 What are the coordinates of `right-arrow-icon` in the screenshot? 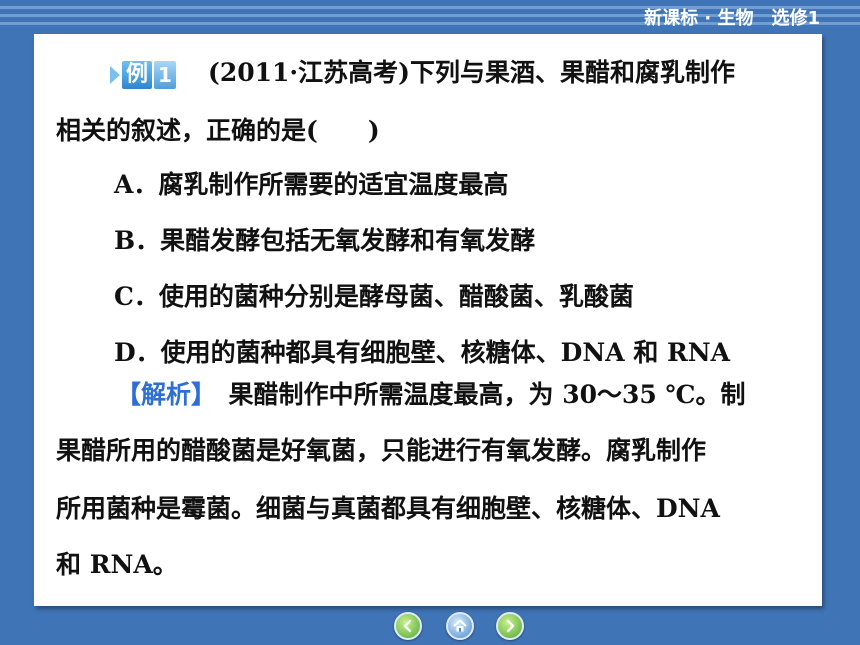 It's located at (510, 626).